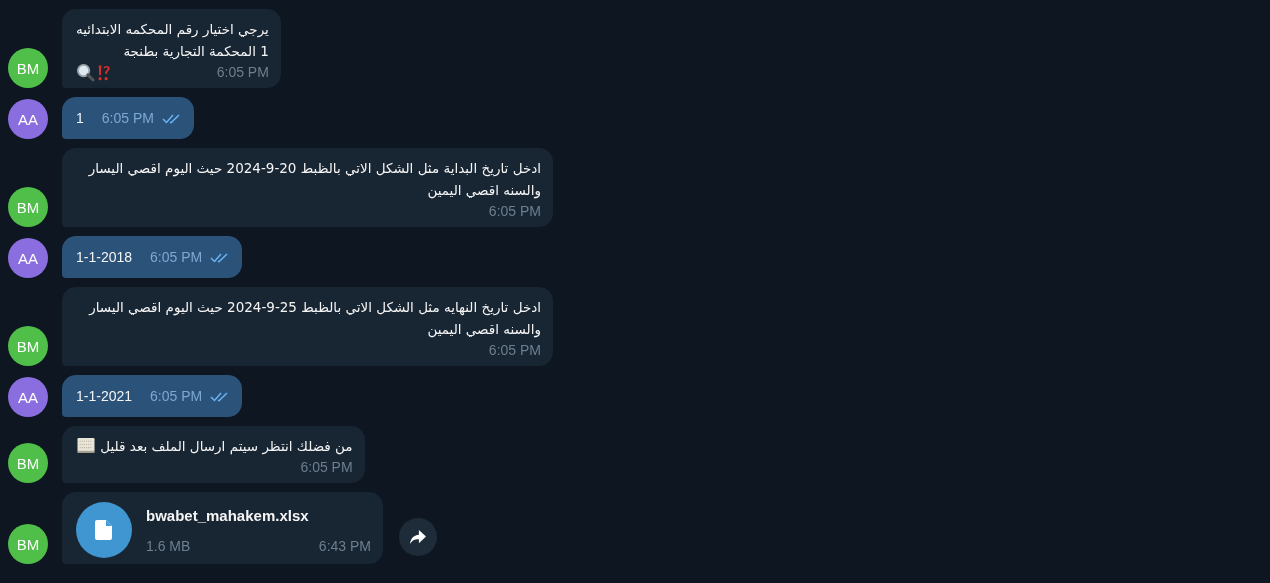  What do you see at coordinates (104, 530) in the screenshot?
I see `file-icon` at bounding box center [104, 530].